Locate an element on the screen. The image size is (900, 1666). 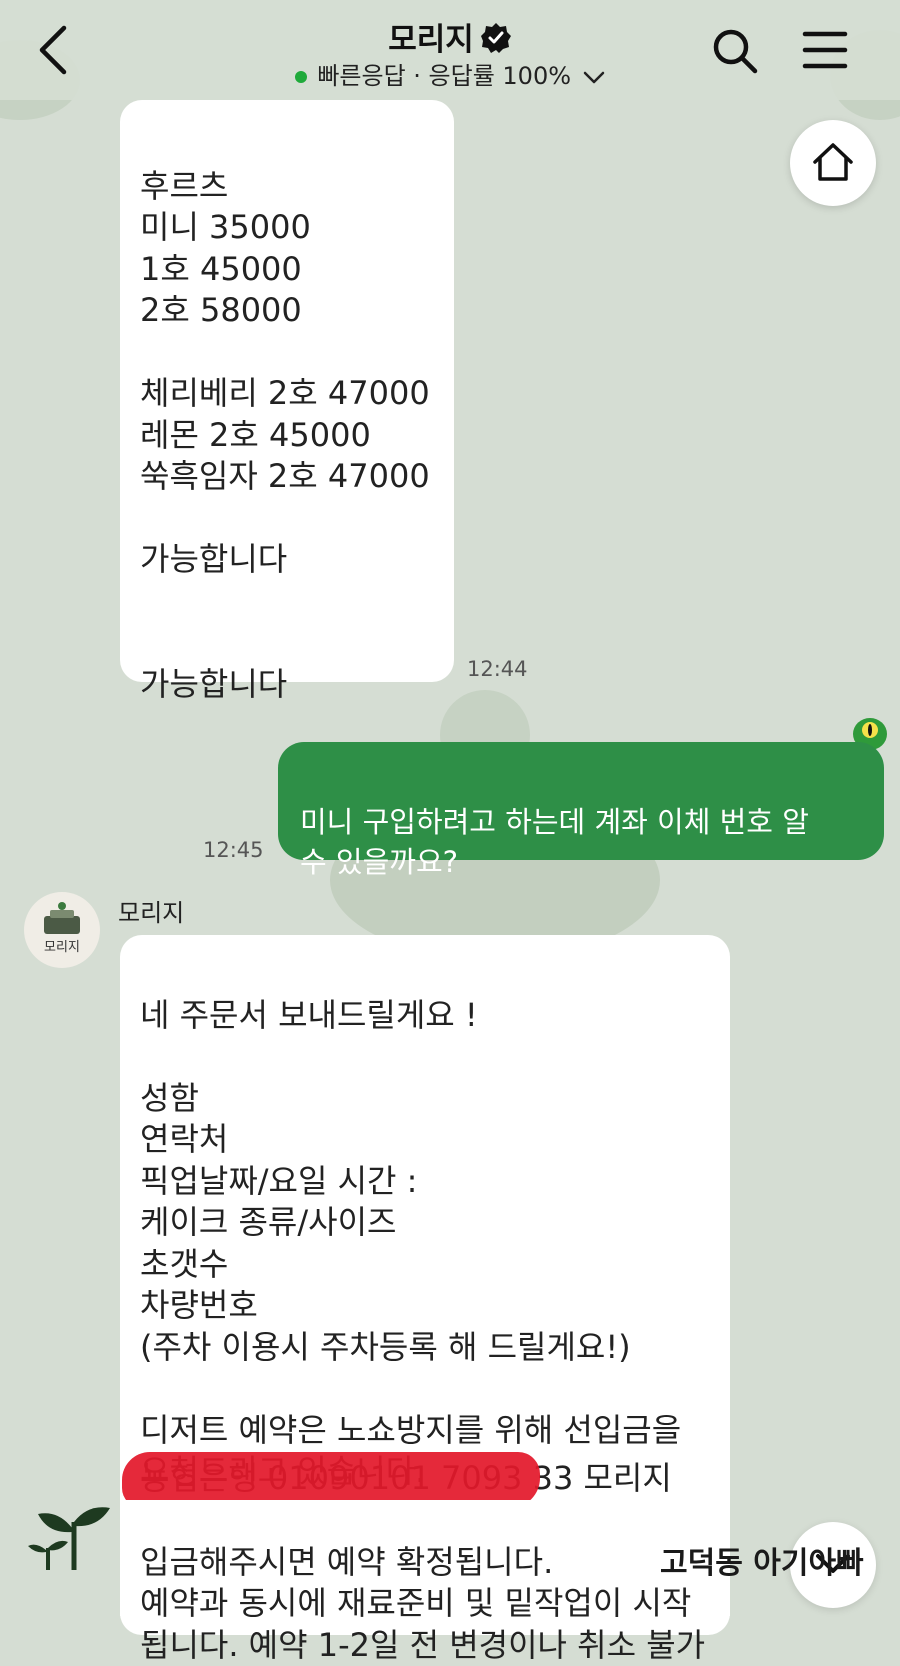
response-status: 빠른응답 · 응답률 100% is located at coordinates (450, 73).